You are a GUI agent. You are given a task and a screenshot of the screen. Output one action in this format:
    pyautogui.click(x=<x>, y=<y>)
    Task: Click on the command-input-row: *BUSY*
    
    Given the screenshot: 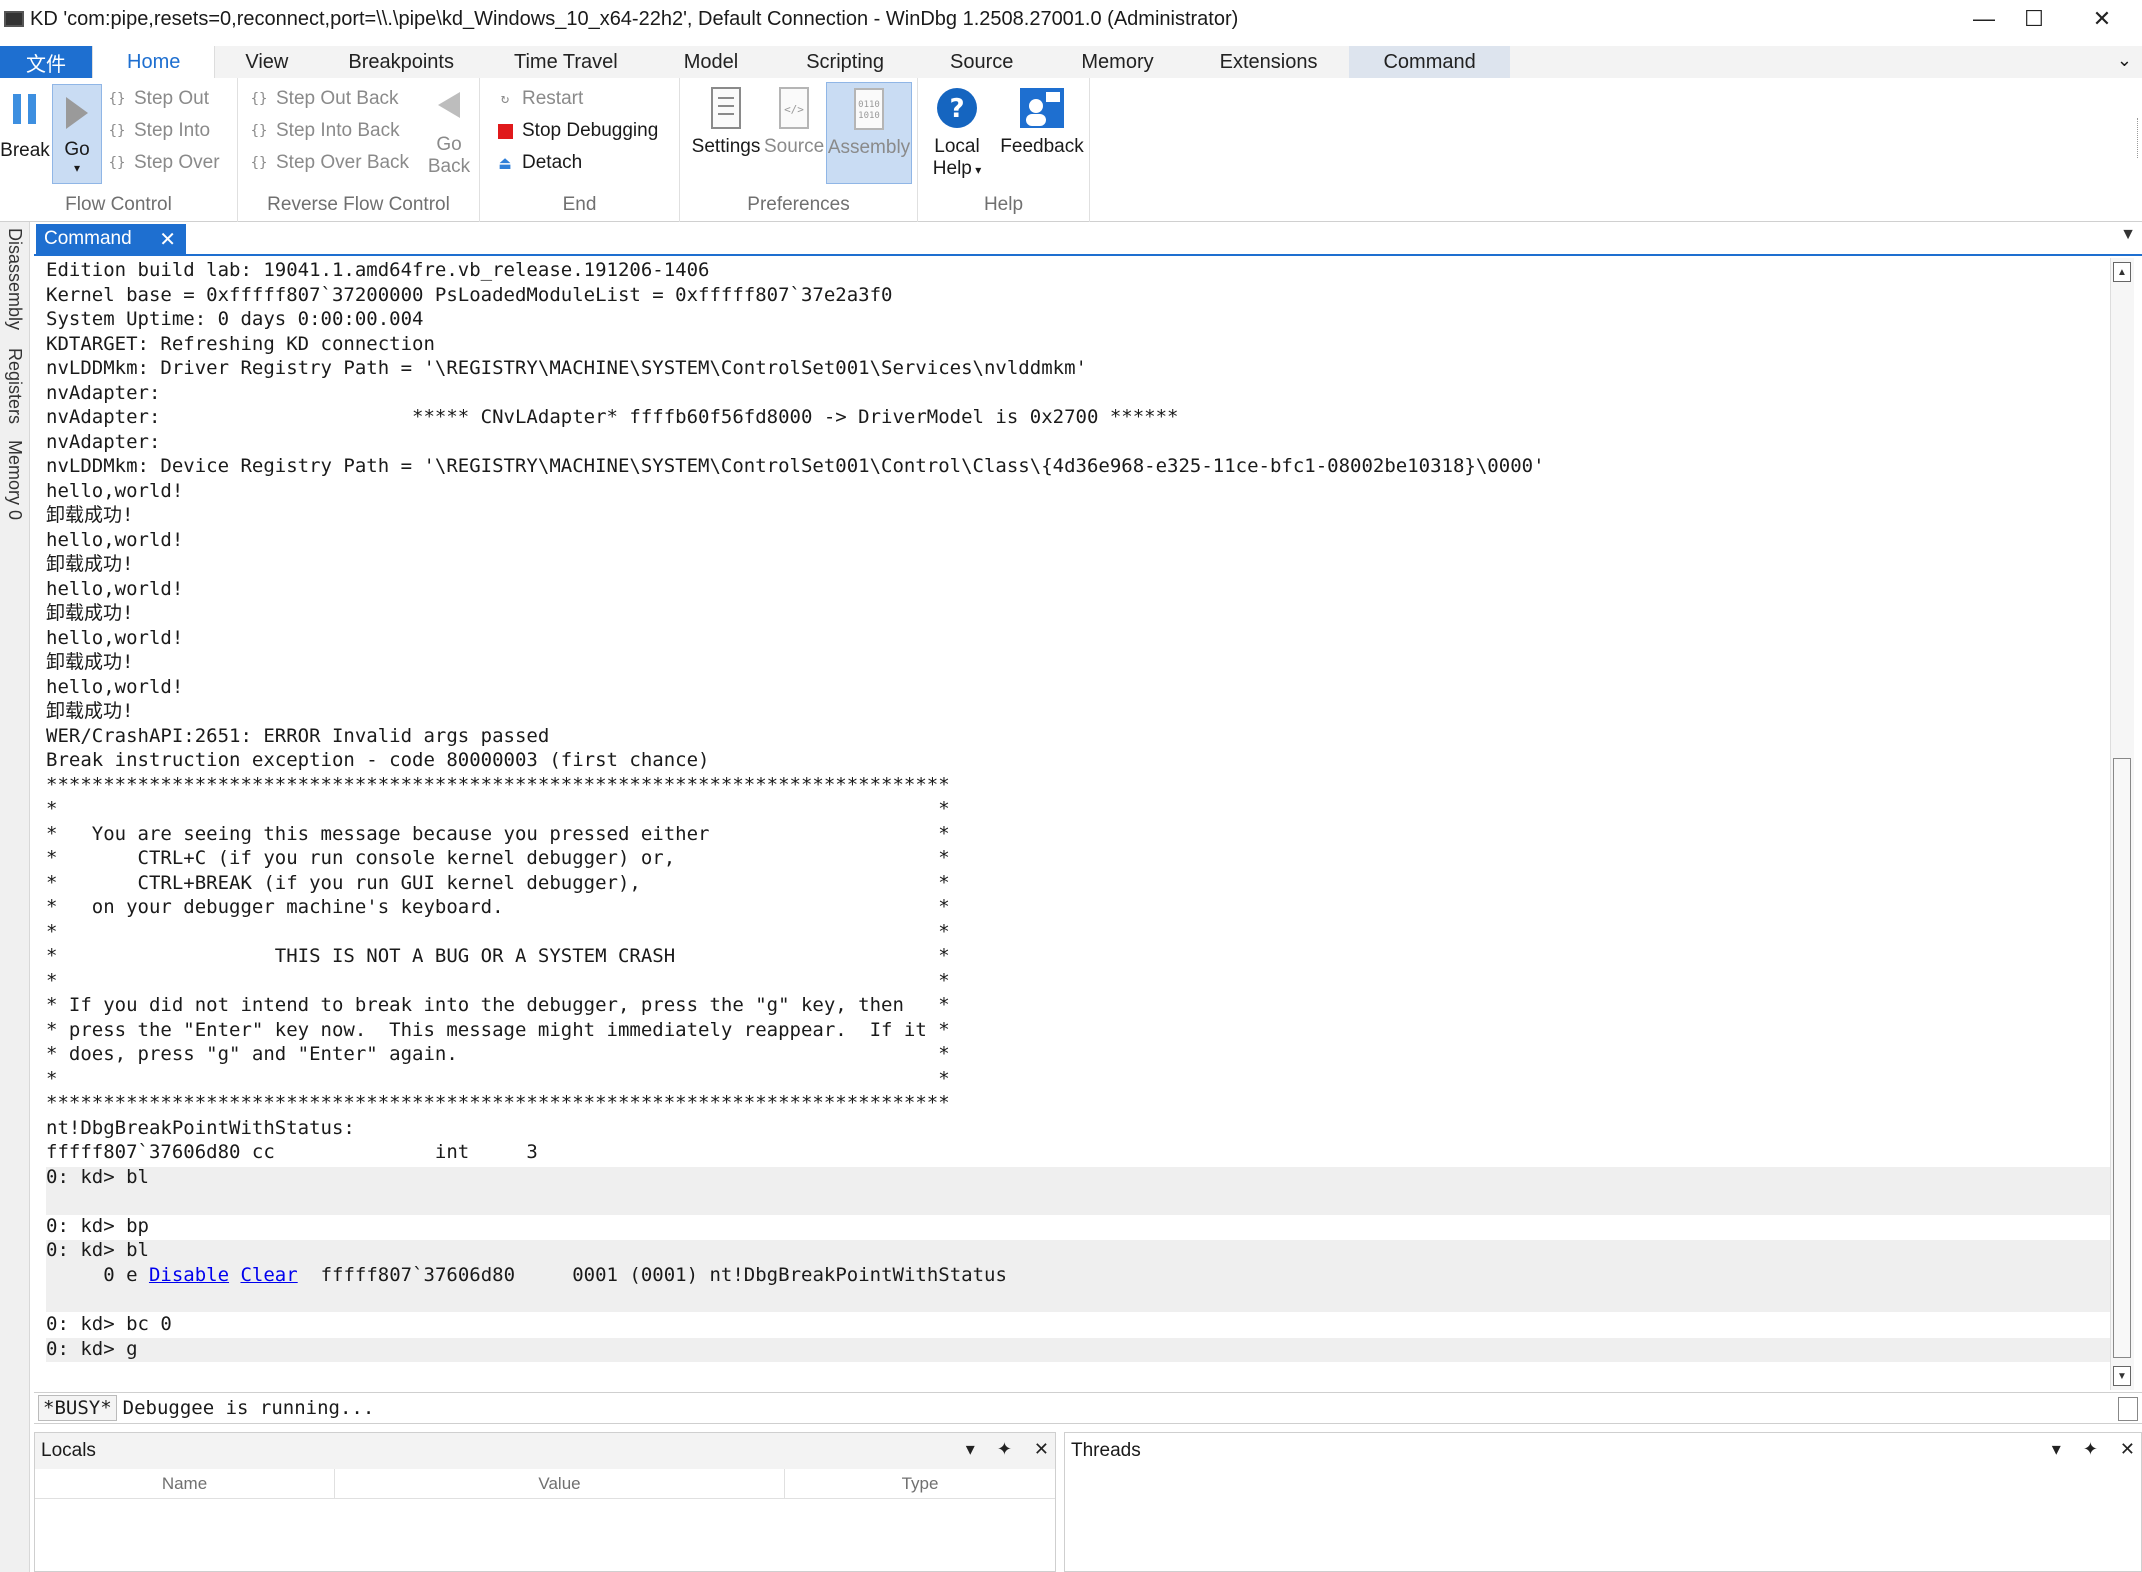 What is the action you would take?
    pyautogui.click(x=1088, y=1408)
    